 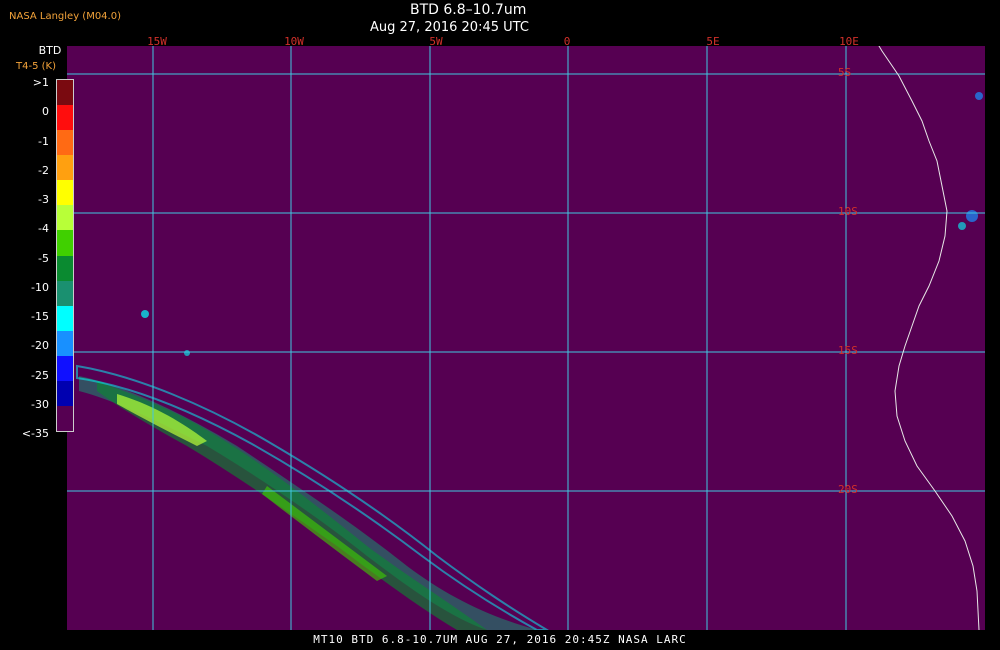 What do you see at coordinates (43, 170) in the screenshot?
I see `legend-tick-label: -2` at bounding box center [43, 170].